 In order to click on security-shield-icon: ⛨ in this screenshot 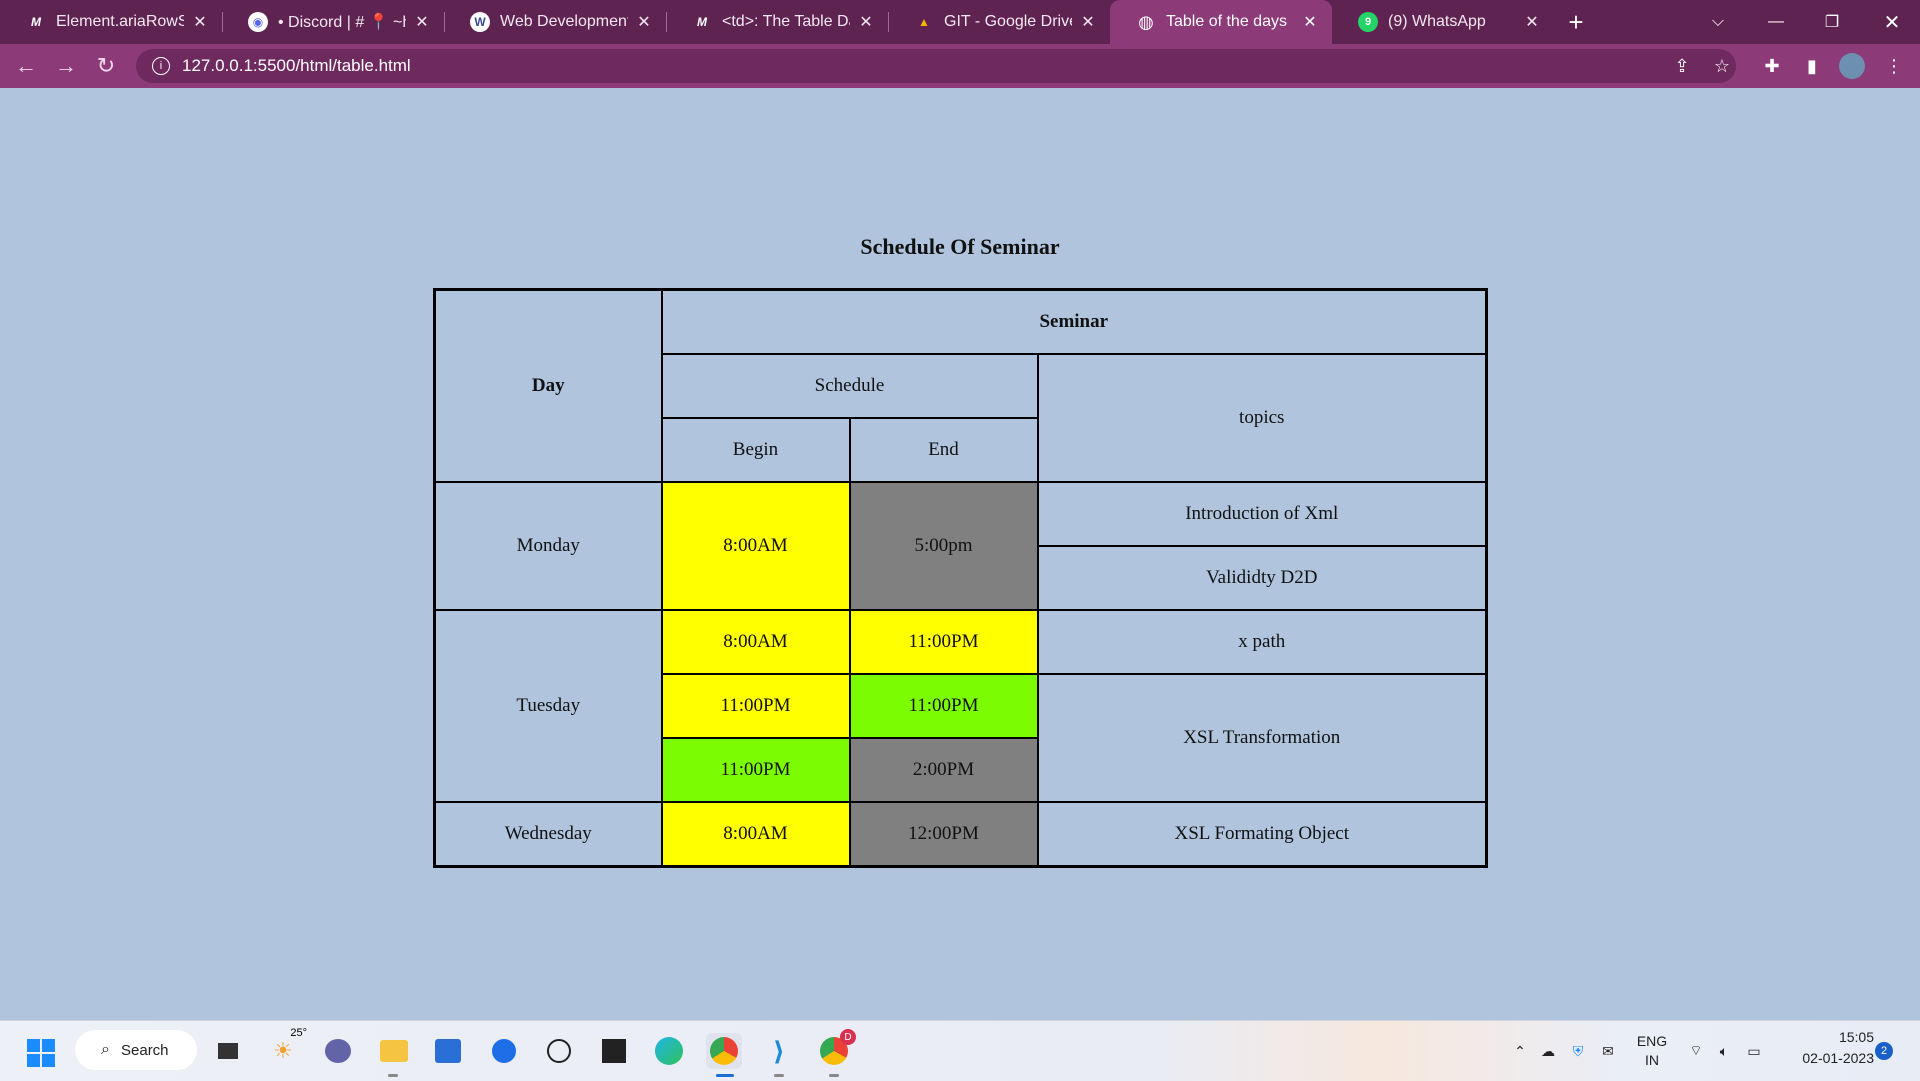, I will do `click(1578, 1051)`.